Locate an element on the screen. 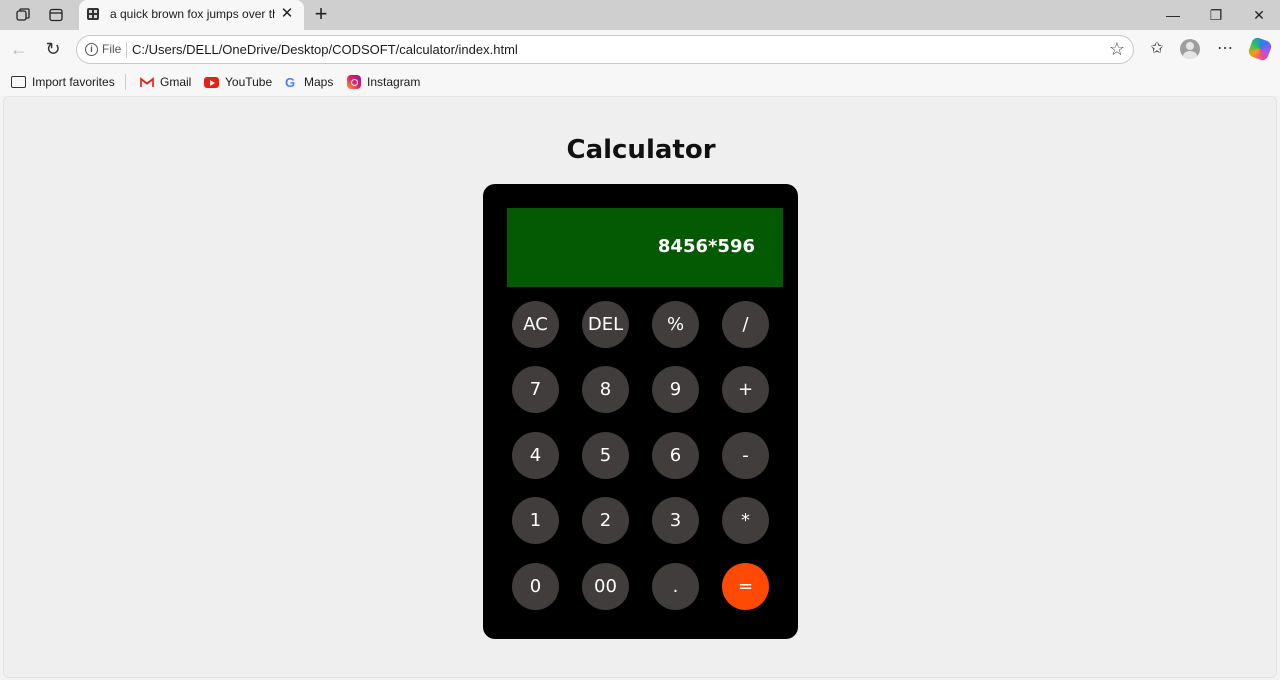 The width and height of the screenshot is (1280, 680). calculator-display: 8456*596 is located at coordinates (645, 247).